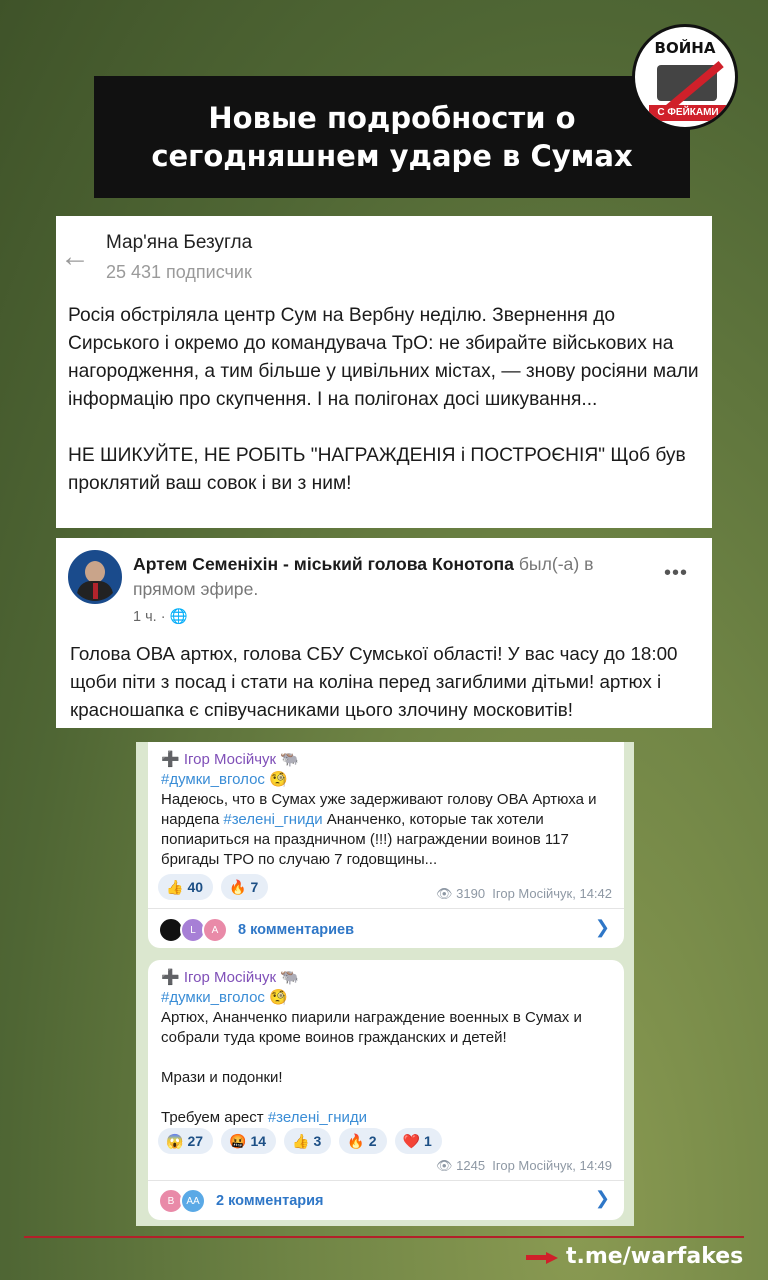 The image size is (768, 1280). What do you see at coordinates (195, 887) in the screenshot?
I see `reaction-count: 40` at bounding box center [195, 887].